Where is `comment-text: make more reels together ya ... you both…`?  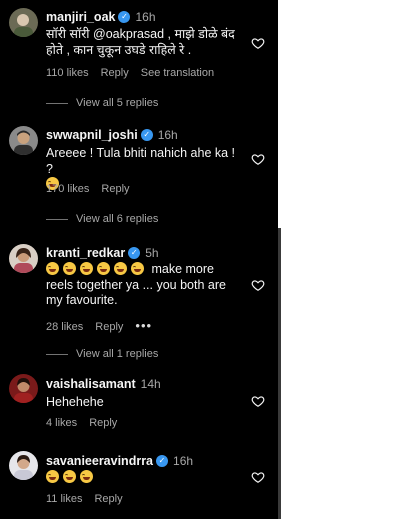
comment-text: make more reels together ya ... you both… is located at coordinates (144, 285).